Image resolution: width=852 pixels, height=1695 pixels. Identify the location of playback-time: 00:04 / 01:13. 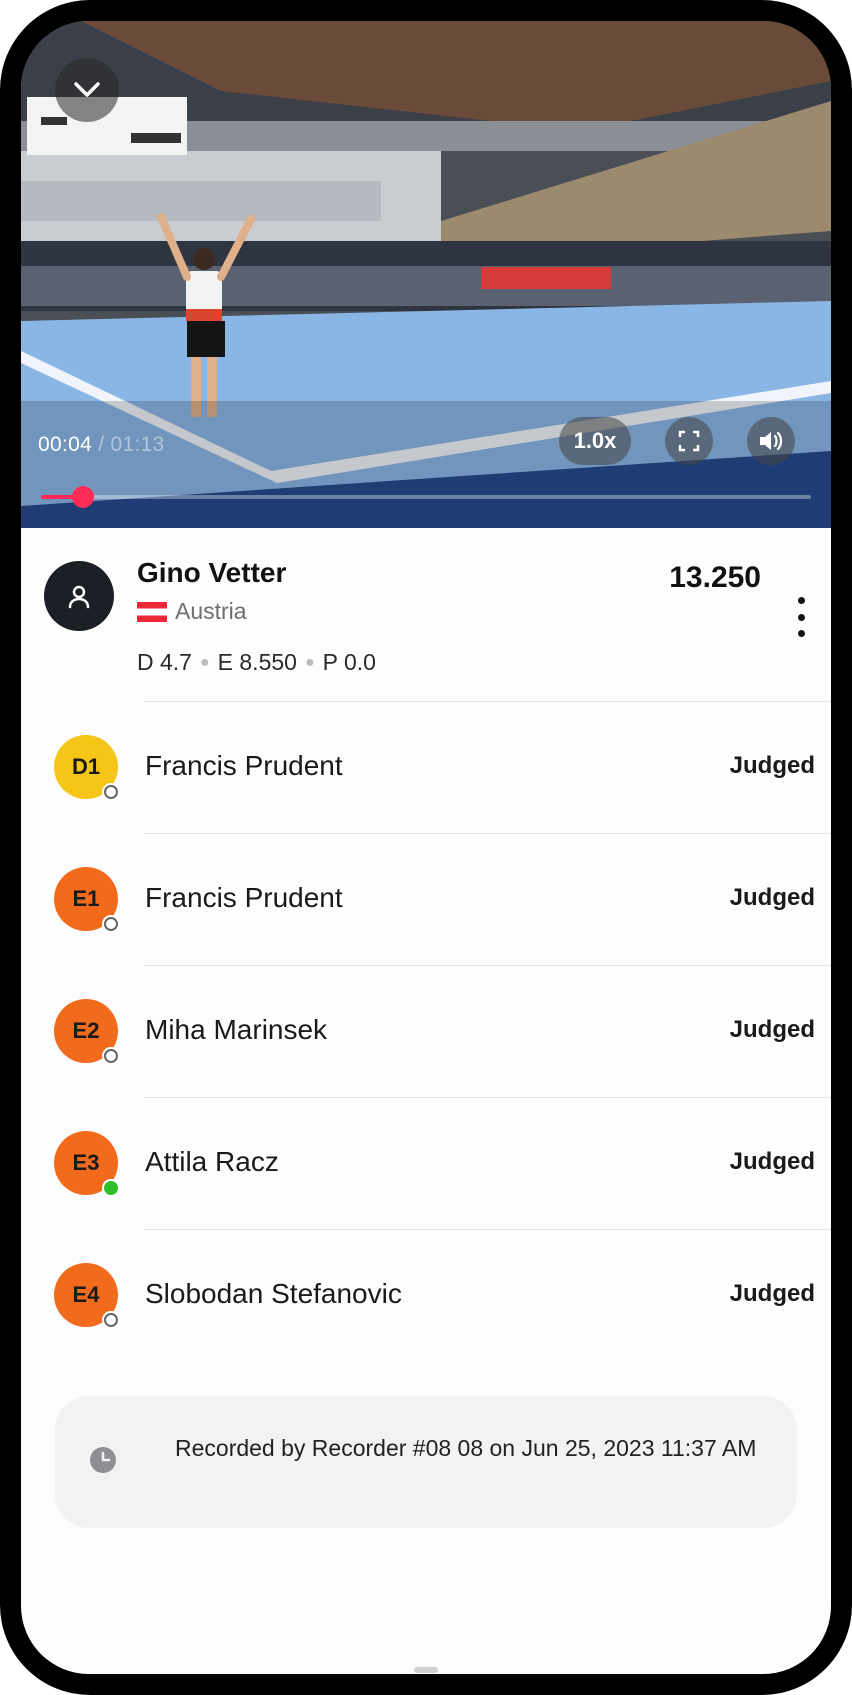
(101, 445).